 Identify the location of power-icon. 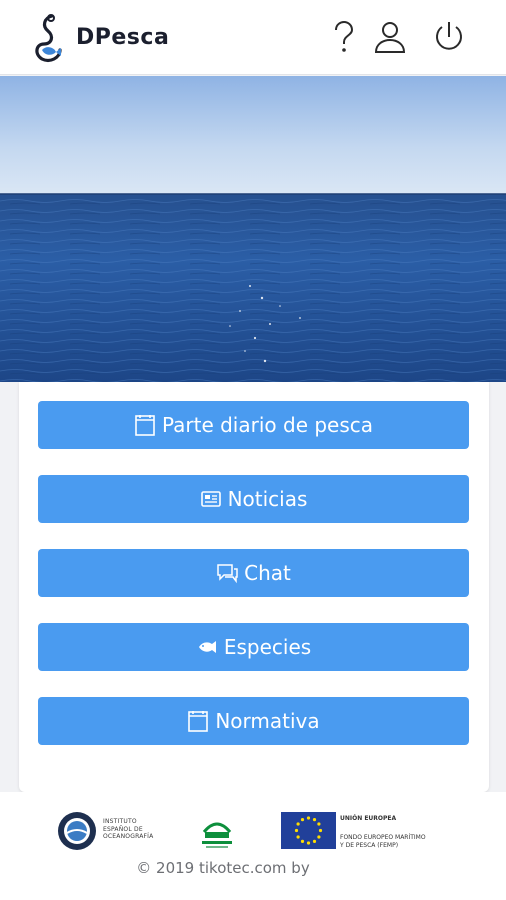
(449, 37).